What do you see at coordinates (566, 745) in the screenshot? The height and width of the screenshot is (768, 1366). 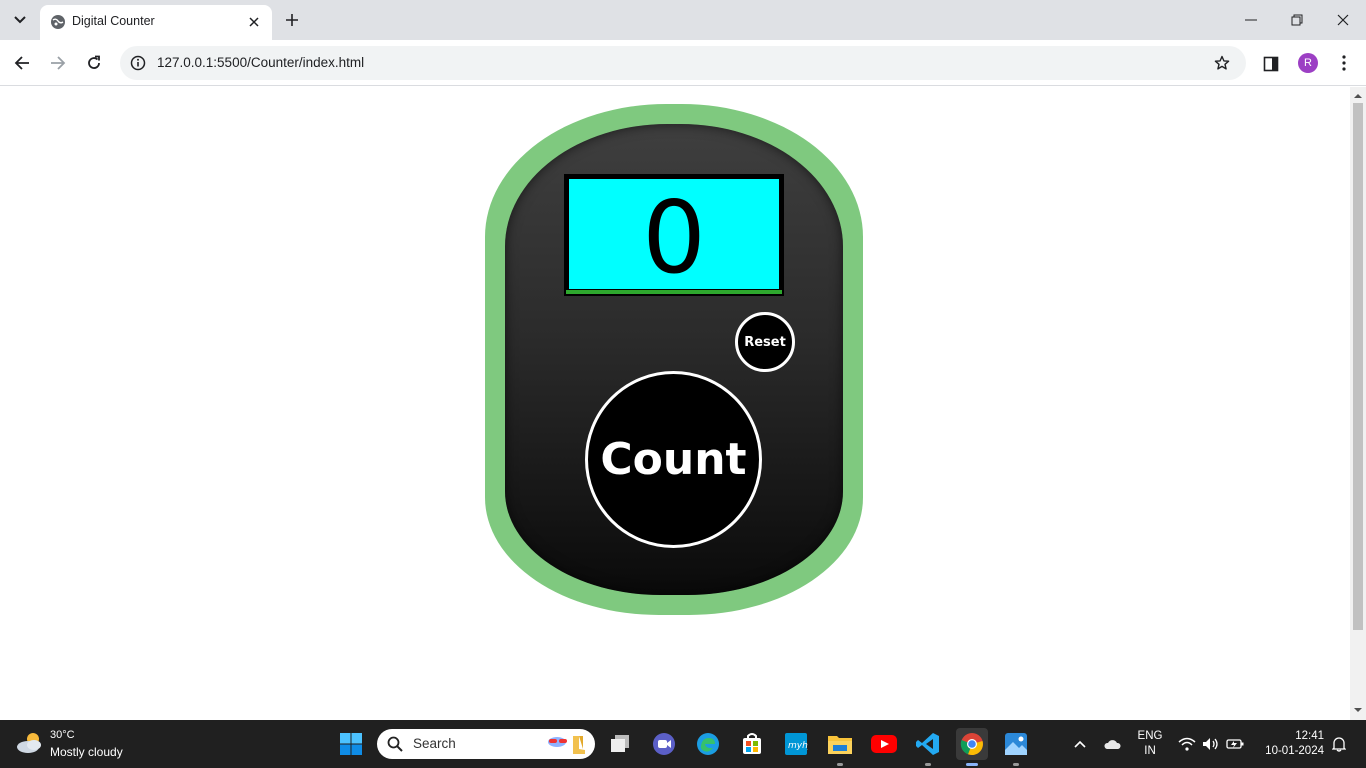 I see `search-highlight-icon` at bounding box center [566, 745].